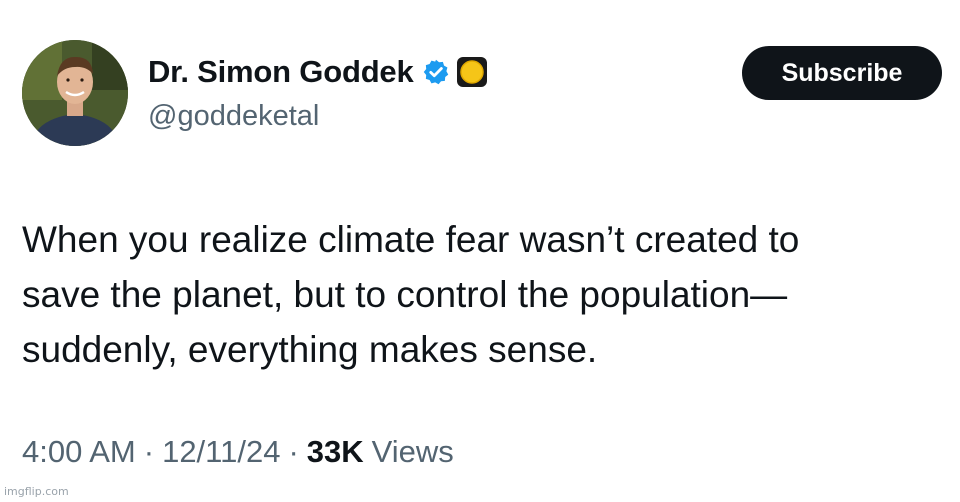 The image size is (960, 502). Describe the element at coordinates (79, 452) in the screenshot. I see `tweet-time: 4:00 AM` at that location.